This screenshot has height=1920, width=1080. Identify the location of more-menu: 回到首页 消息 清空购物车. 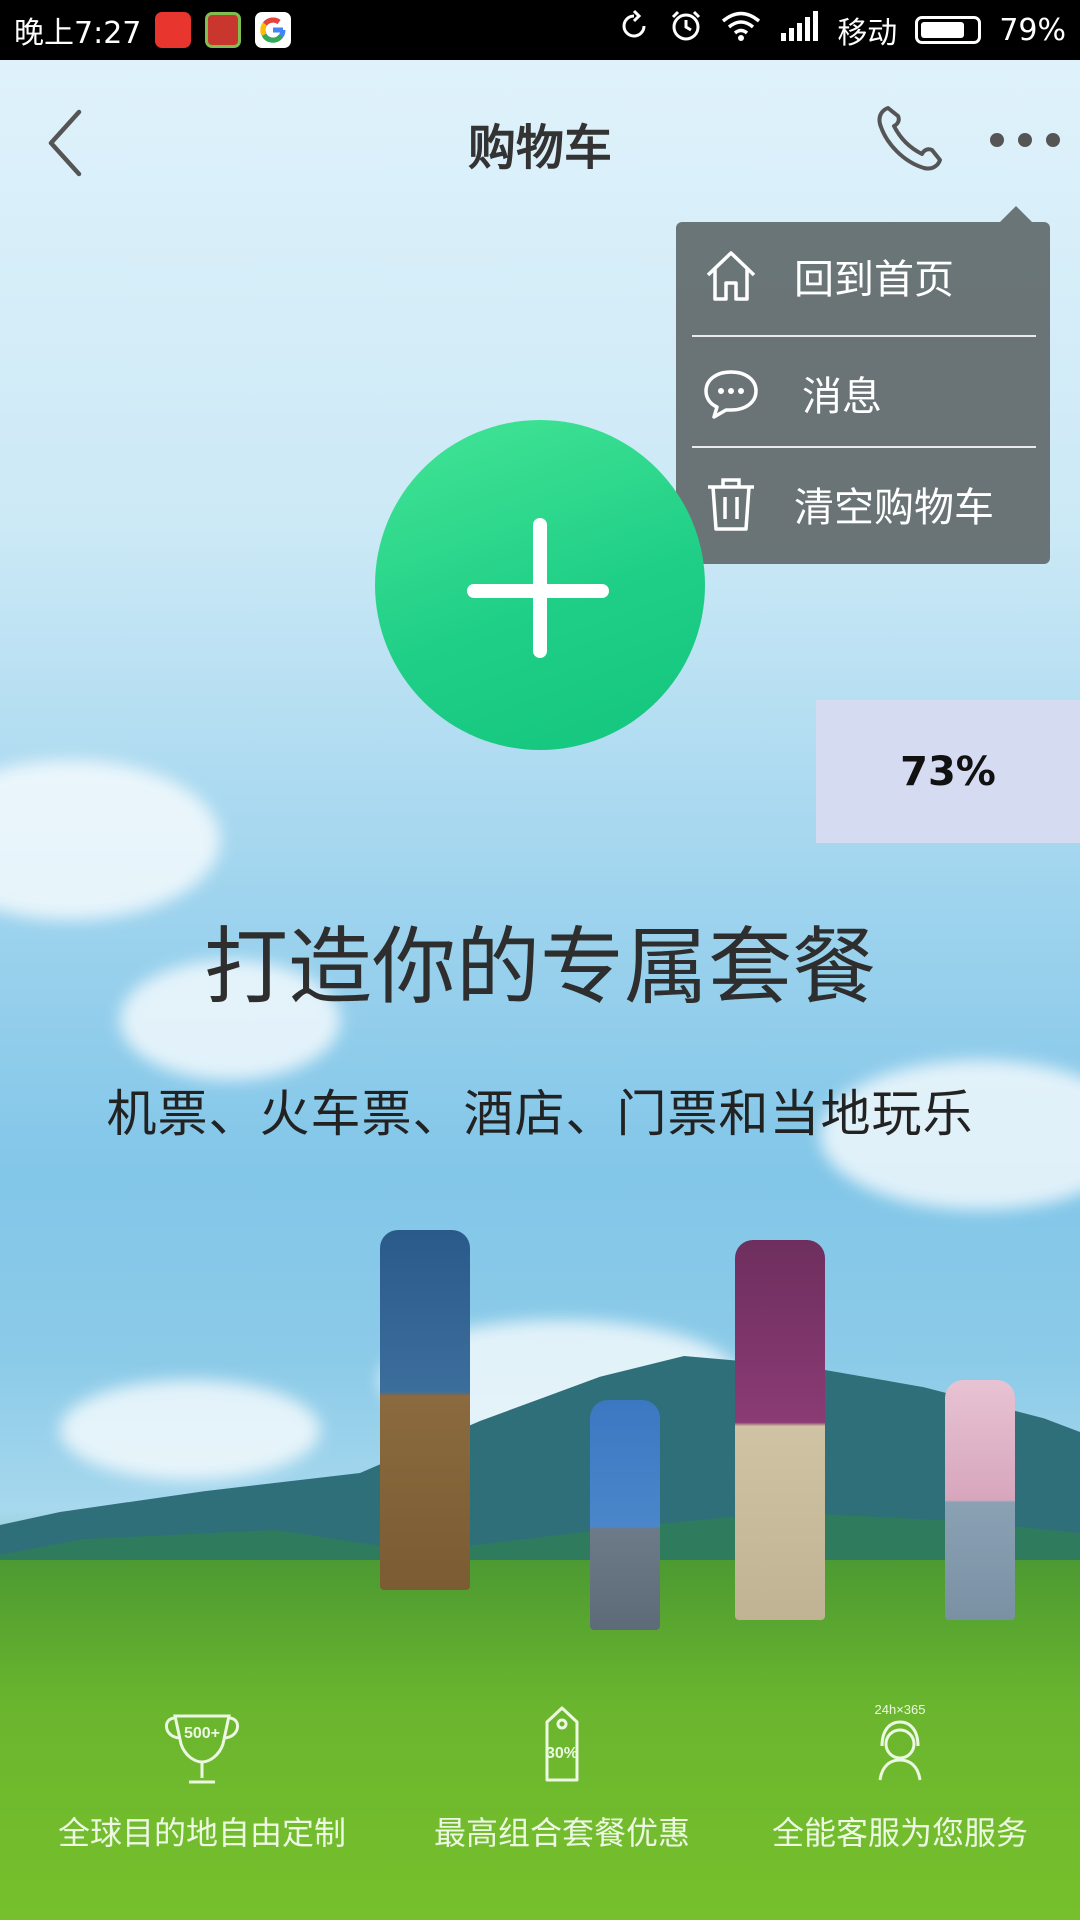
(863, 385).